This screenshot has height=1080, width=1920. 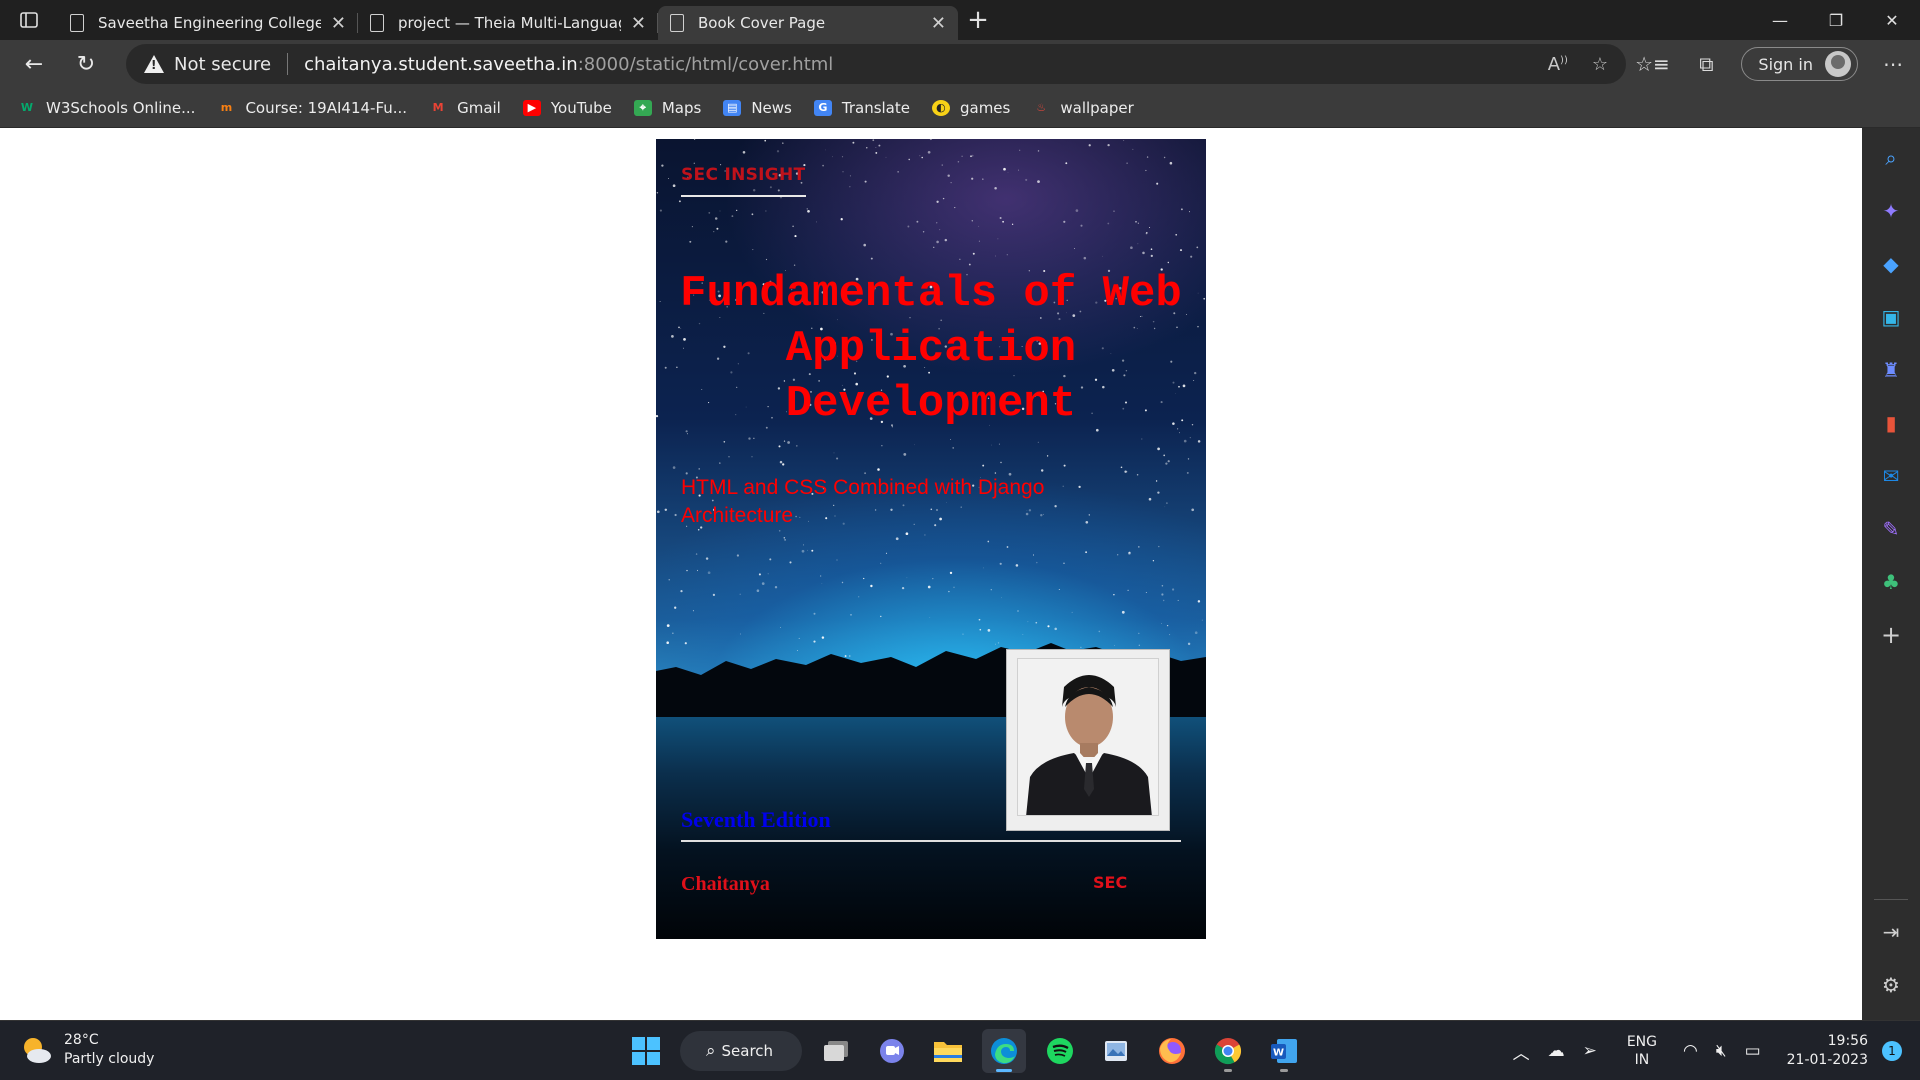 What do you see at coordinates (438, 107) in the screenshot?
I see `gmail-icon: M` at bounding box center [438, 107].